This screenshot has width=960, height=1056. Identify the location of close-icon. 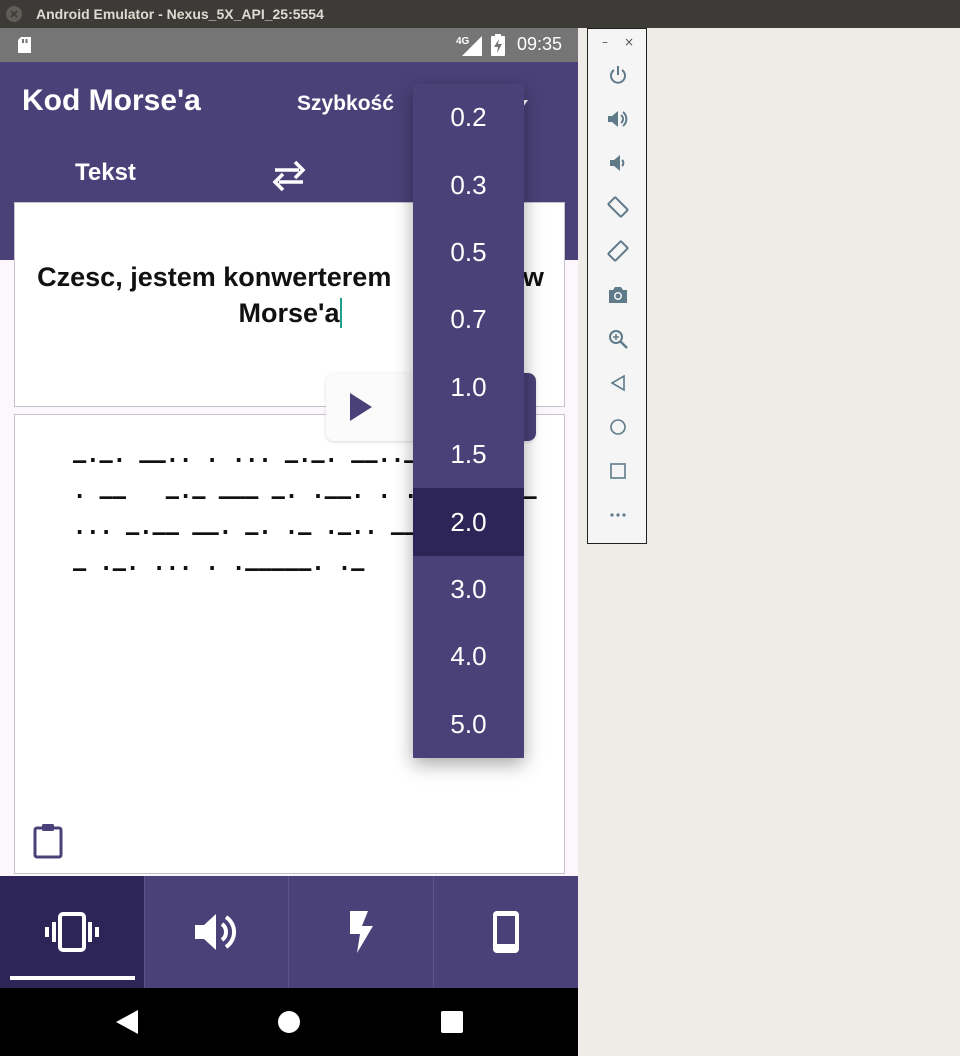
(14, 14).